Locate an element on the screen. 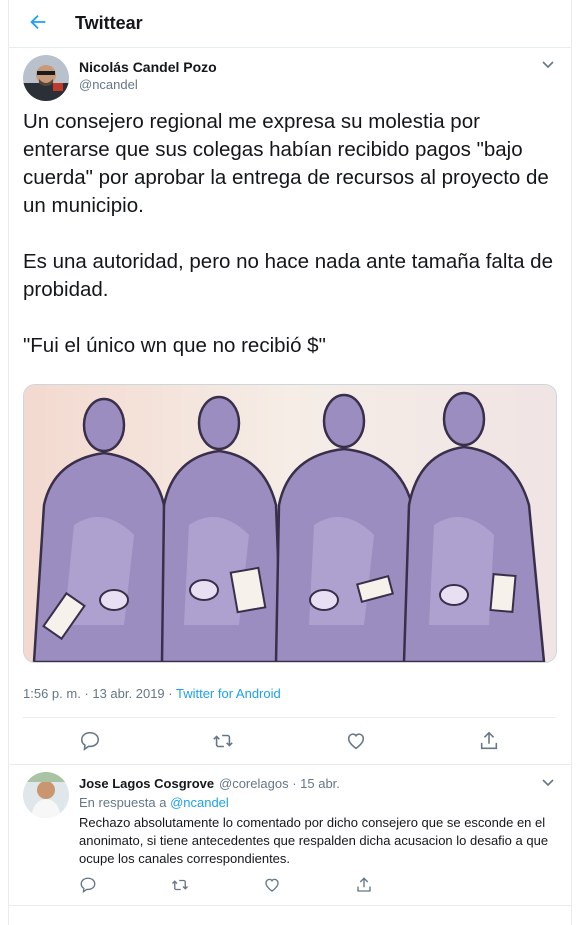 This screenshot has height=925, width=587. page-title: Twittear is located at coordinates (109, 23).